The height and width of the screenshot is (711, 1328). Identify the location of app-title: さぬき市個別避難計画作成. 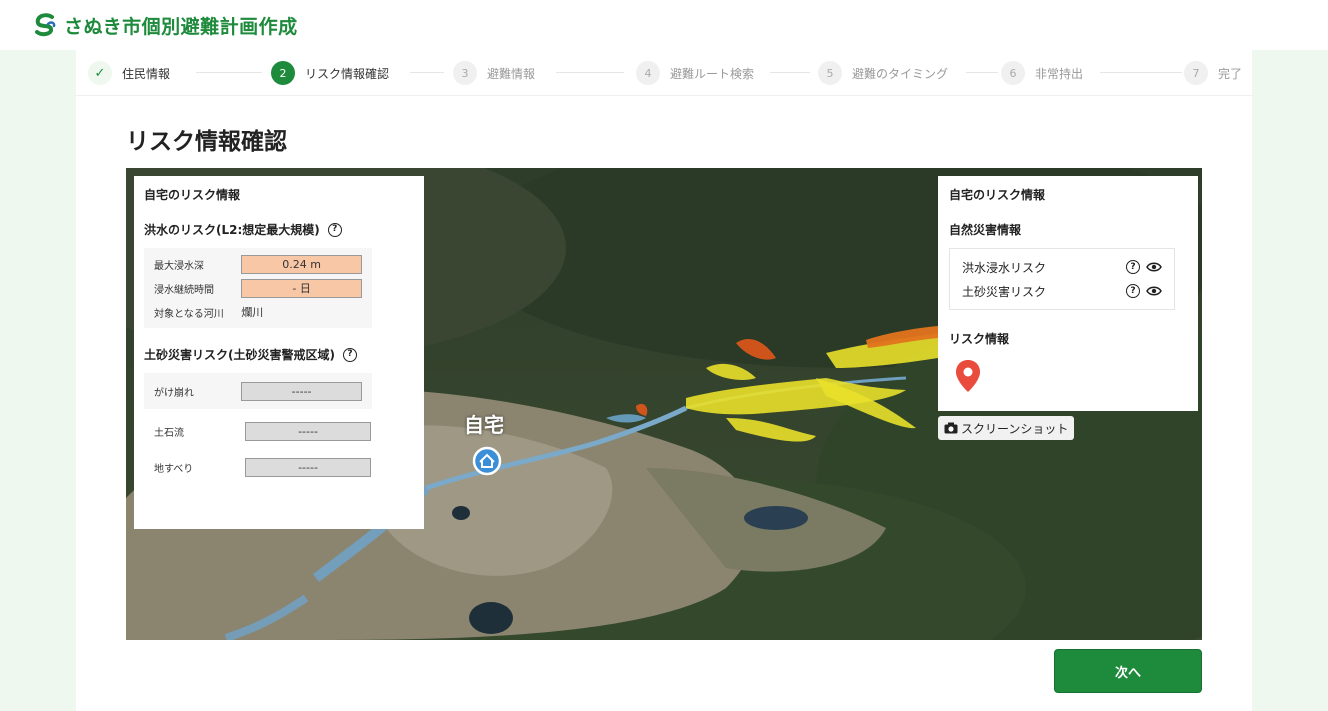
(181, 26).